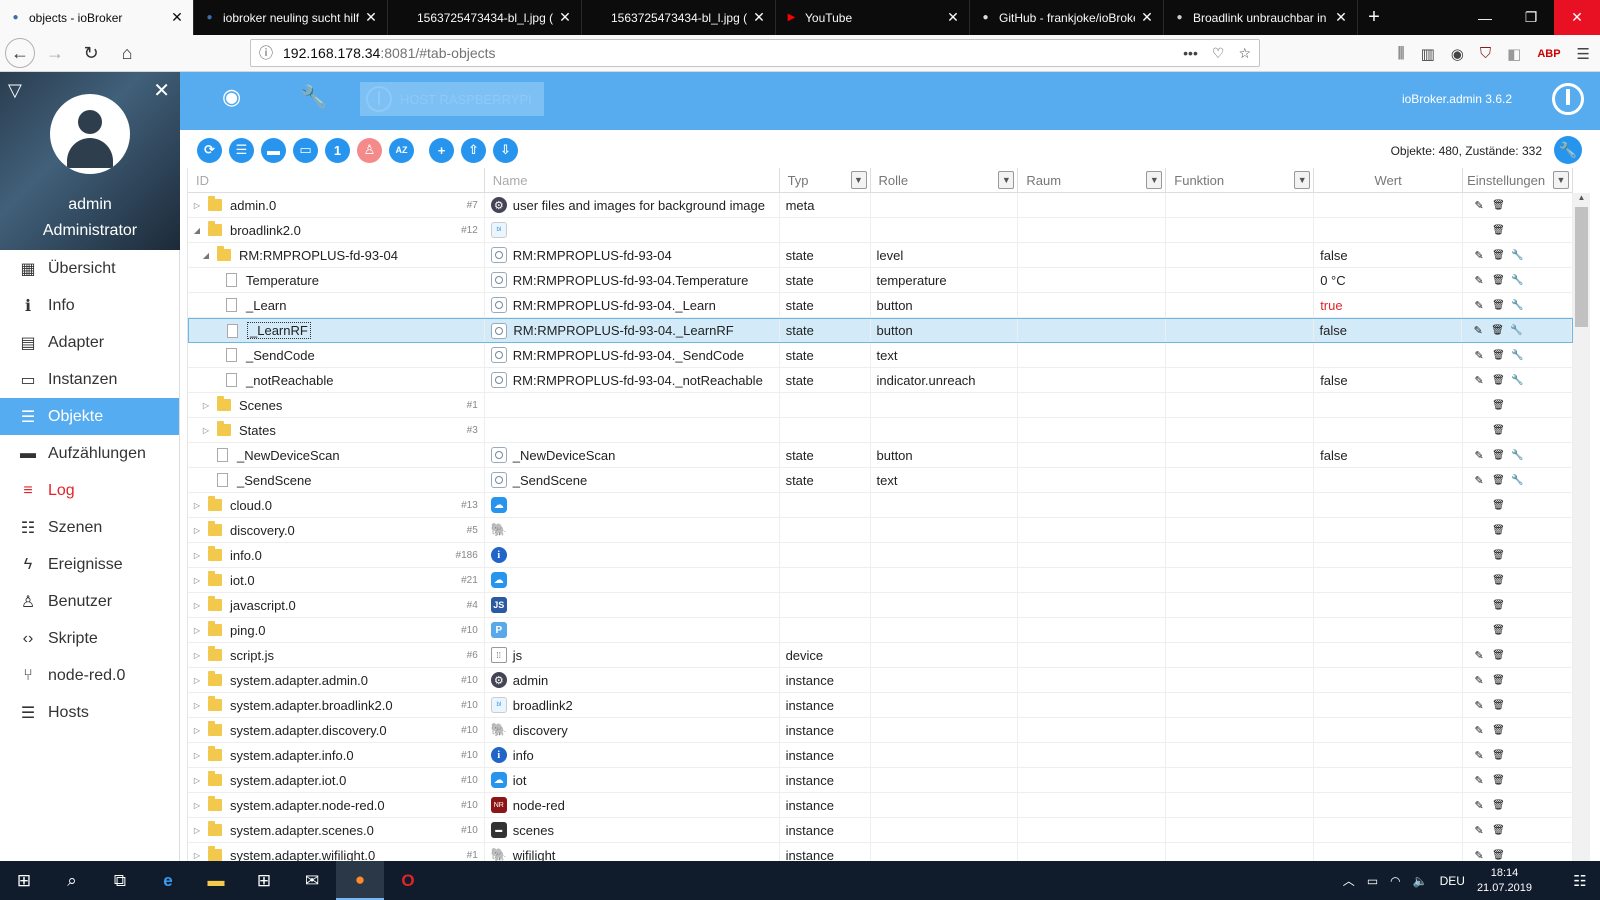 This screenshot has height=900, width=1600. Describe the element at coordinates (945, 755) in the screenshot. I see `cell-rolle` at that location.